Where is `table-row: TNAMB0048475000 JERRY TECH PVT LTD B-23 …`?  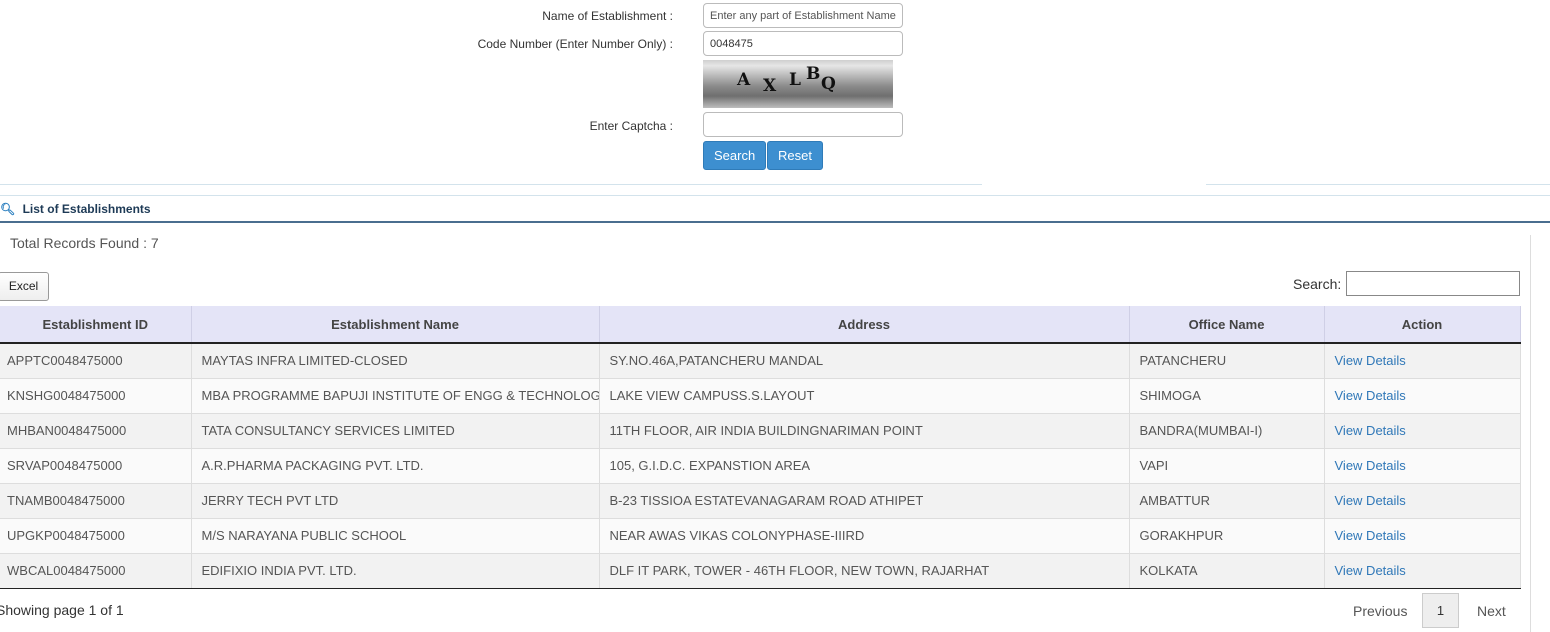
table-row: TNAMB0048475000 JERRY TECH PVT LTD B-23 … is located at coordinates (760, 501).